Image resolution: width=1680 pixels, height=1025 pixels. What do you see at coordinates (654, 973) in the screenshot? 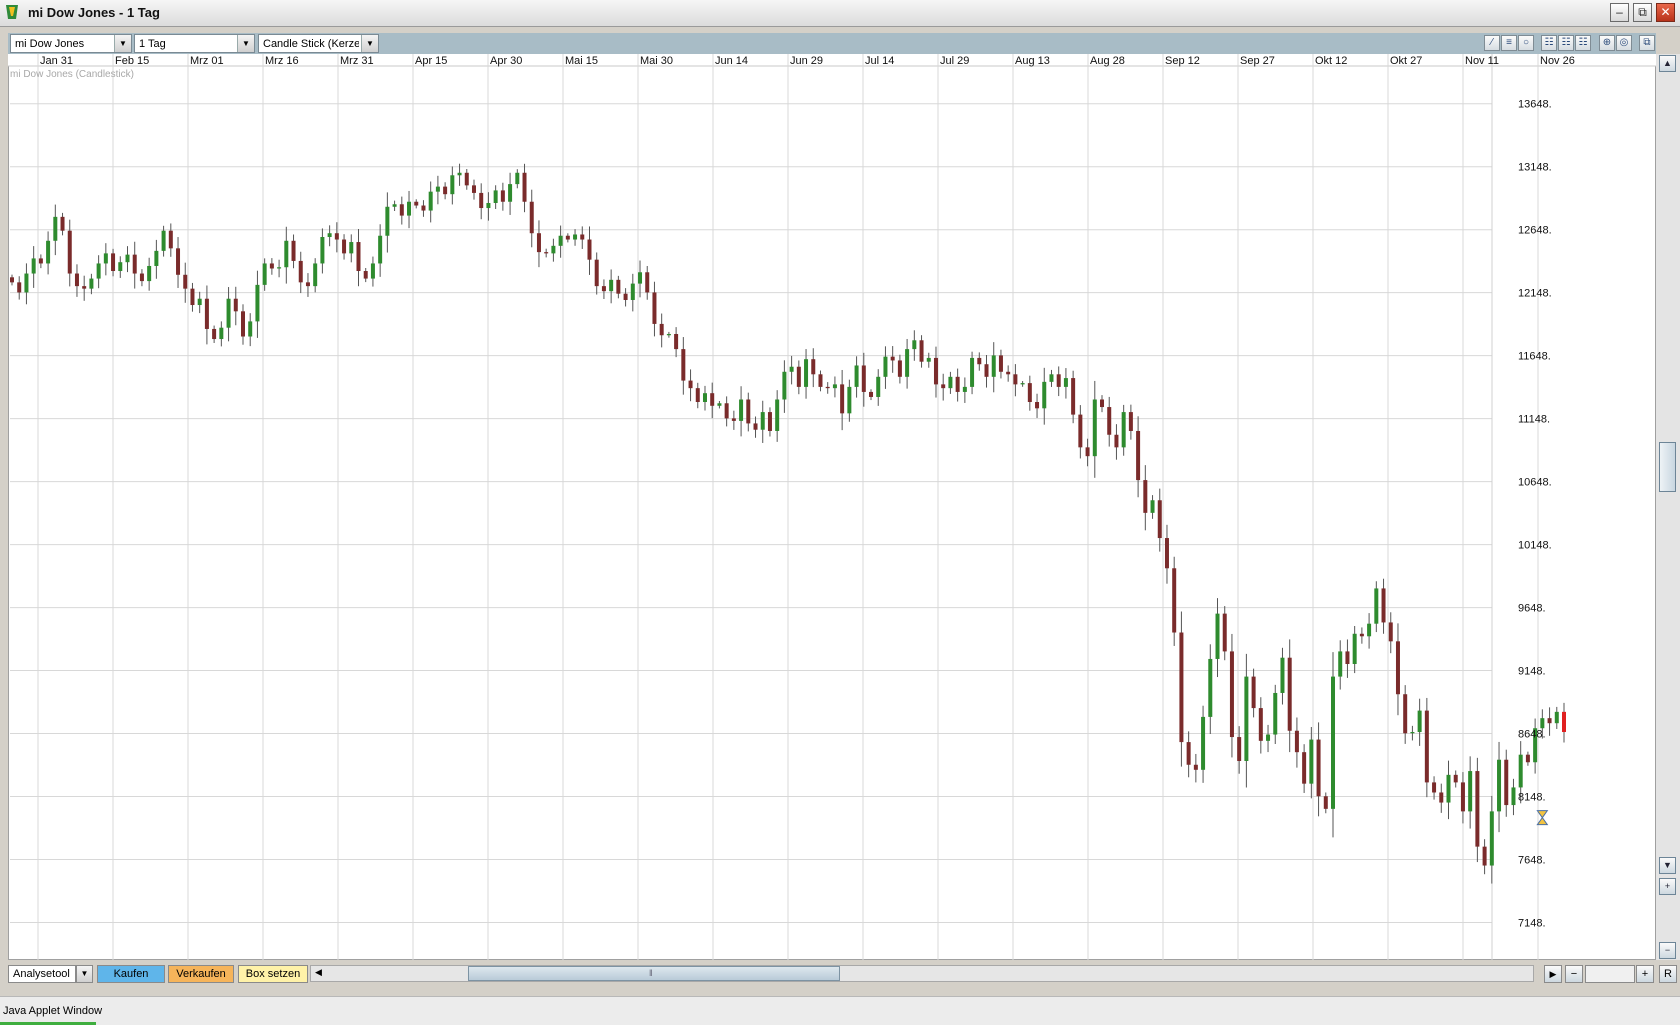
I see `horizontal-scroll-thumb: ‖` at bounding box center [654, 973].